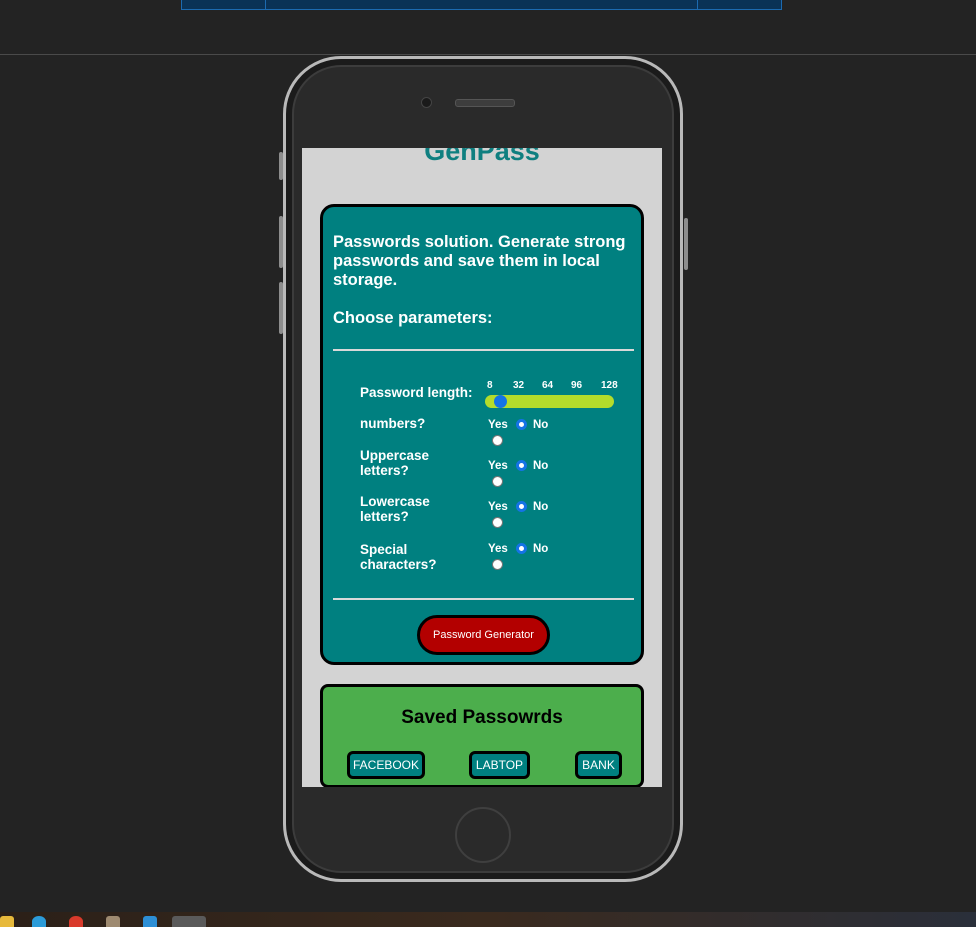 The width and height of the screenshot is (976, 927). I want to click on tick-label: 128, so click(609, 385).